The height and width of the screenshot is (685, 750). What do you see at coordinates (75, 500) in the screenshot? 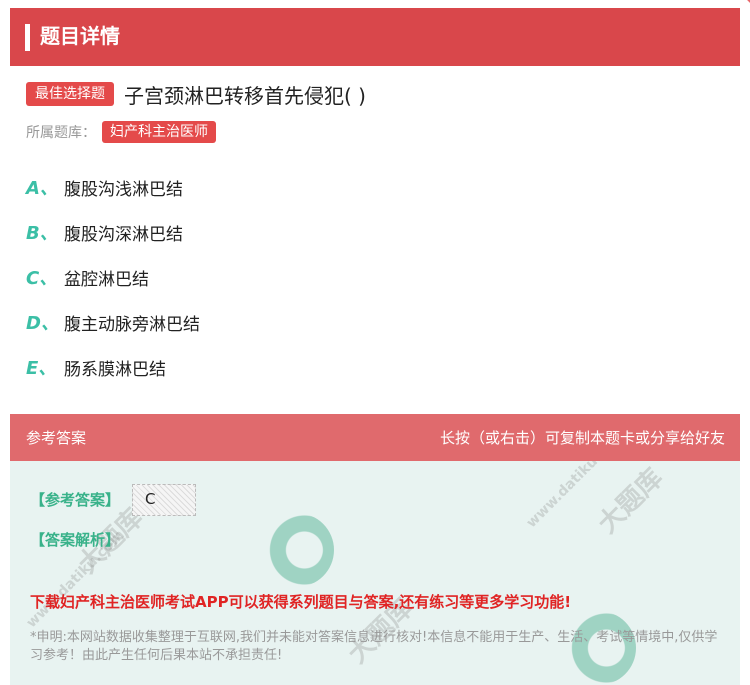
I see `answer-label: 【参考答案】` at bounding box center [75, 500].